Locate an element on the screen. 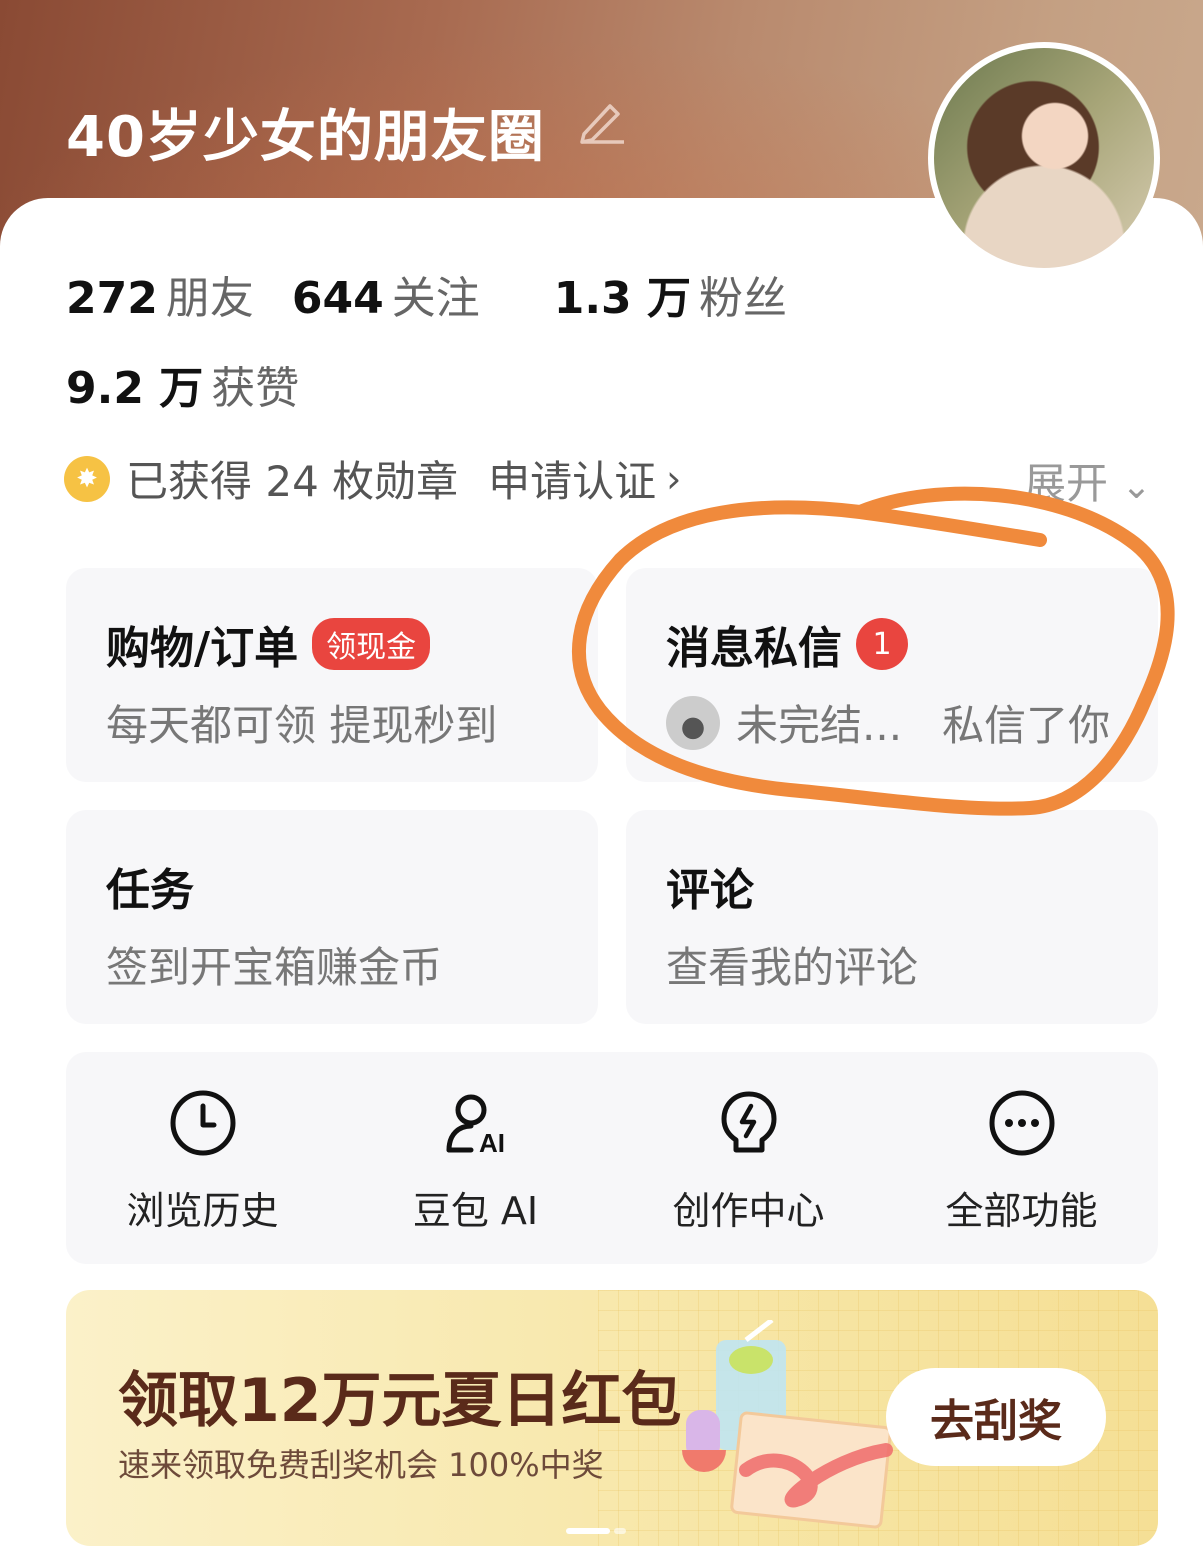 The height and width of the screenshot is (1568, 1203). pager-dot is located at coordinates (620, 1531).